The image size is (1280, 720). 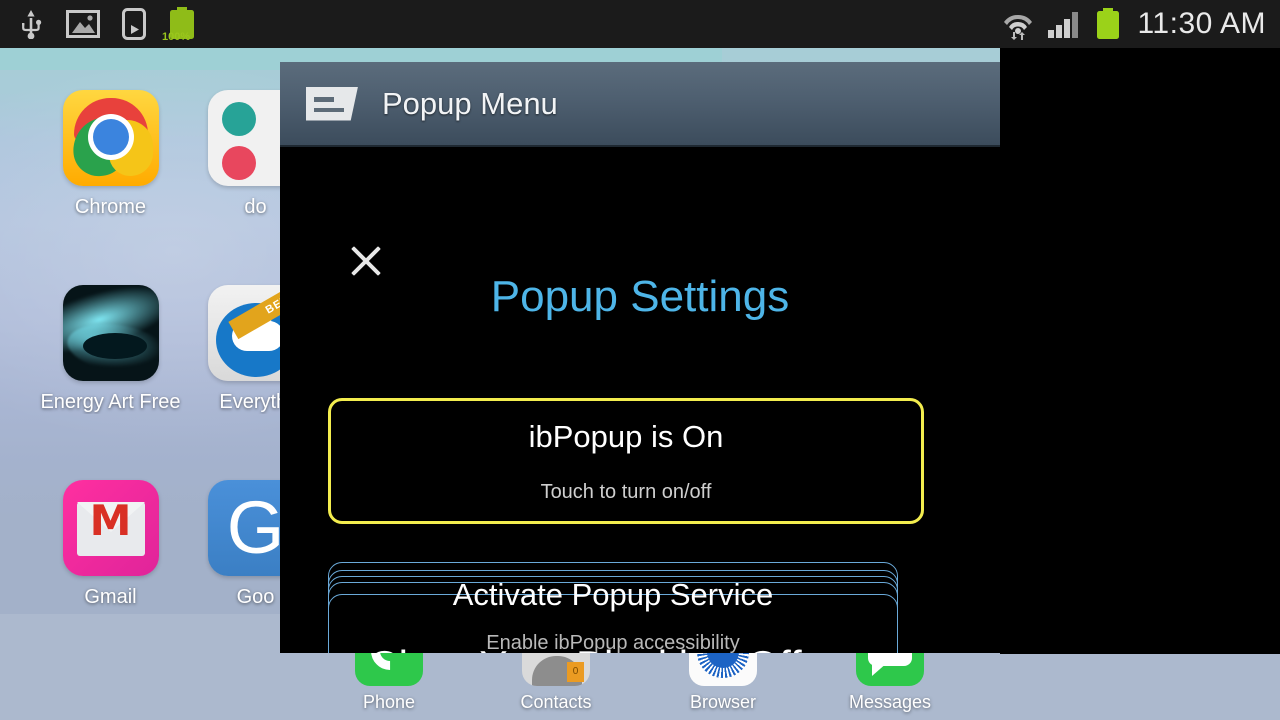 What do you see at coordinates (134, 24) in the screenshot?
I see `screen-recorder-icon` at bounding box center [134, 24].